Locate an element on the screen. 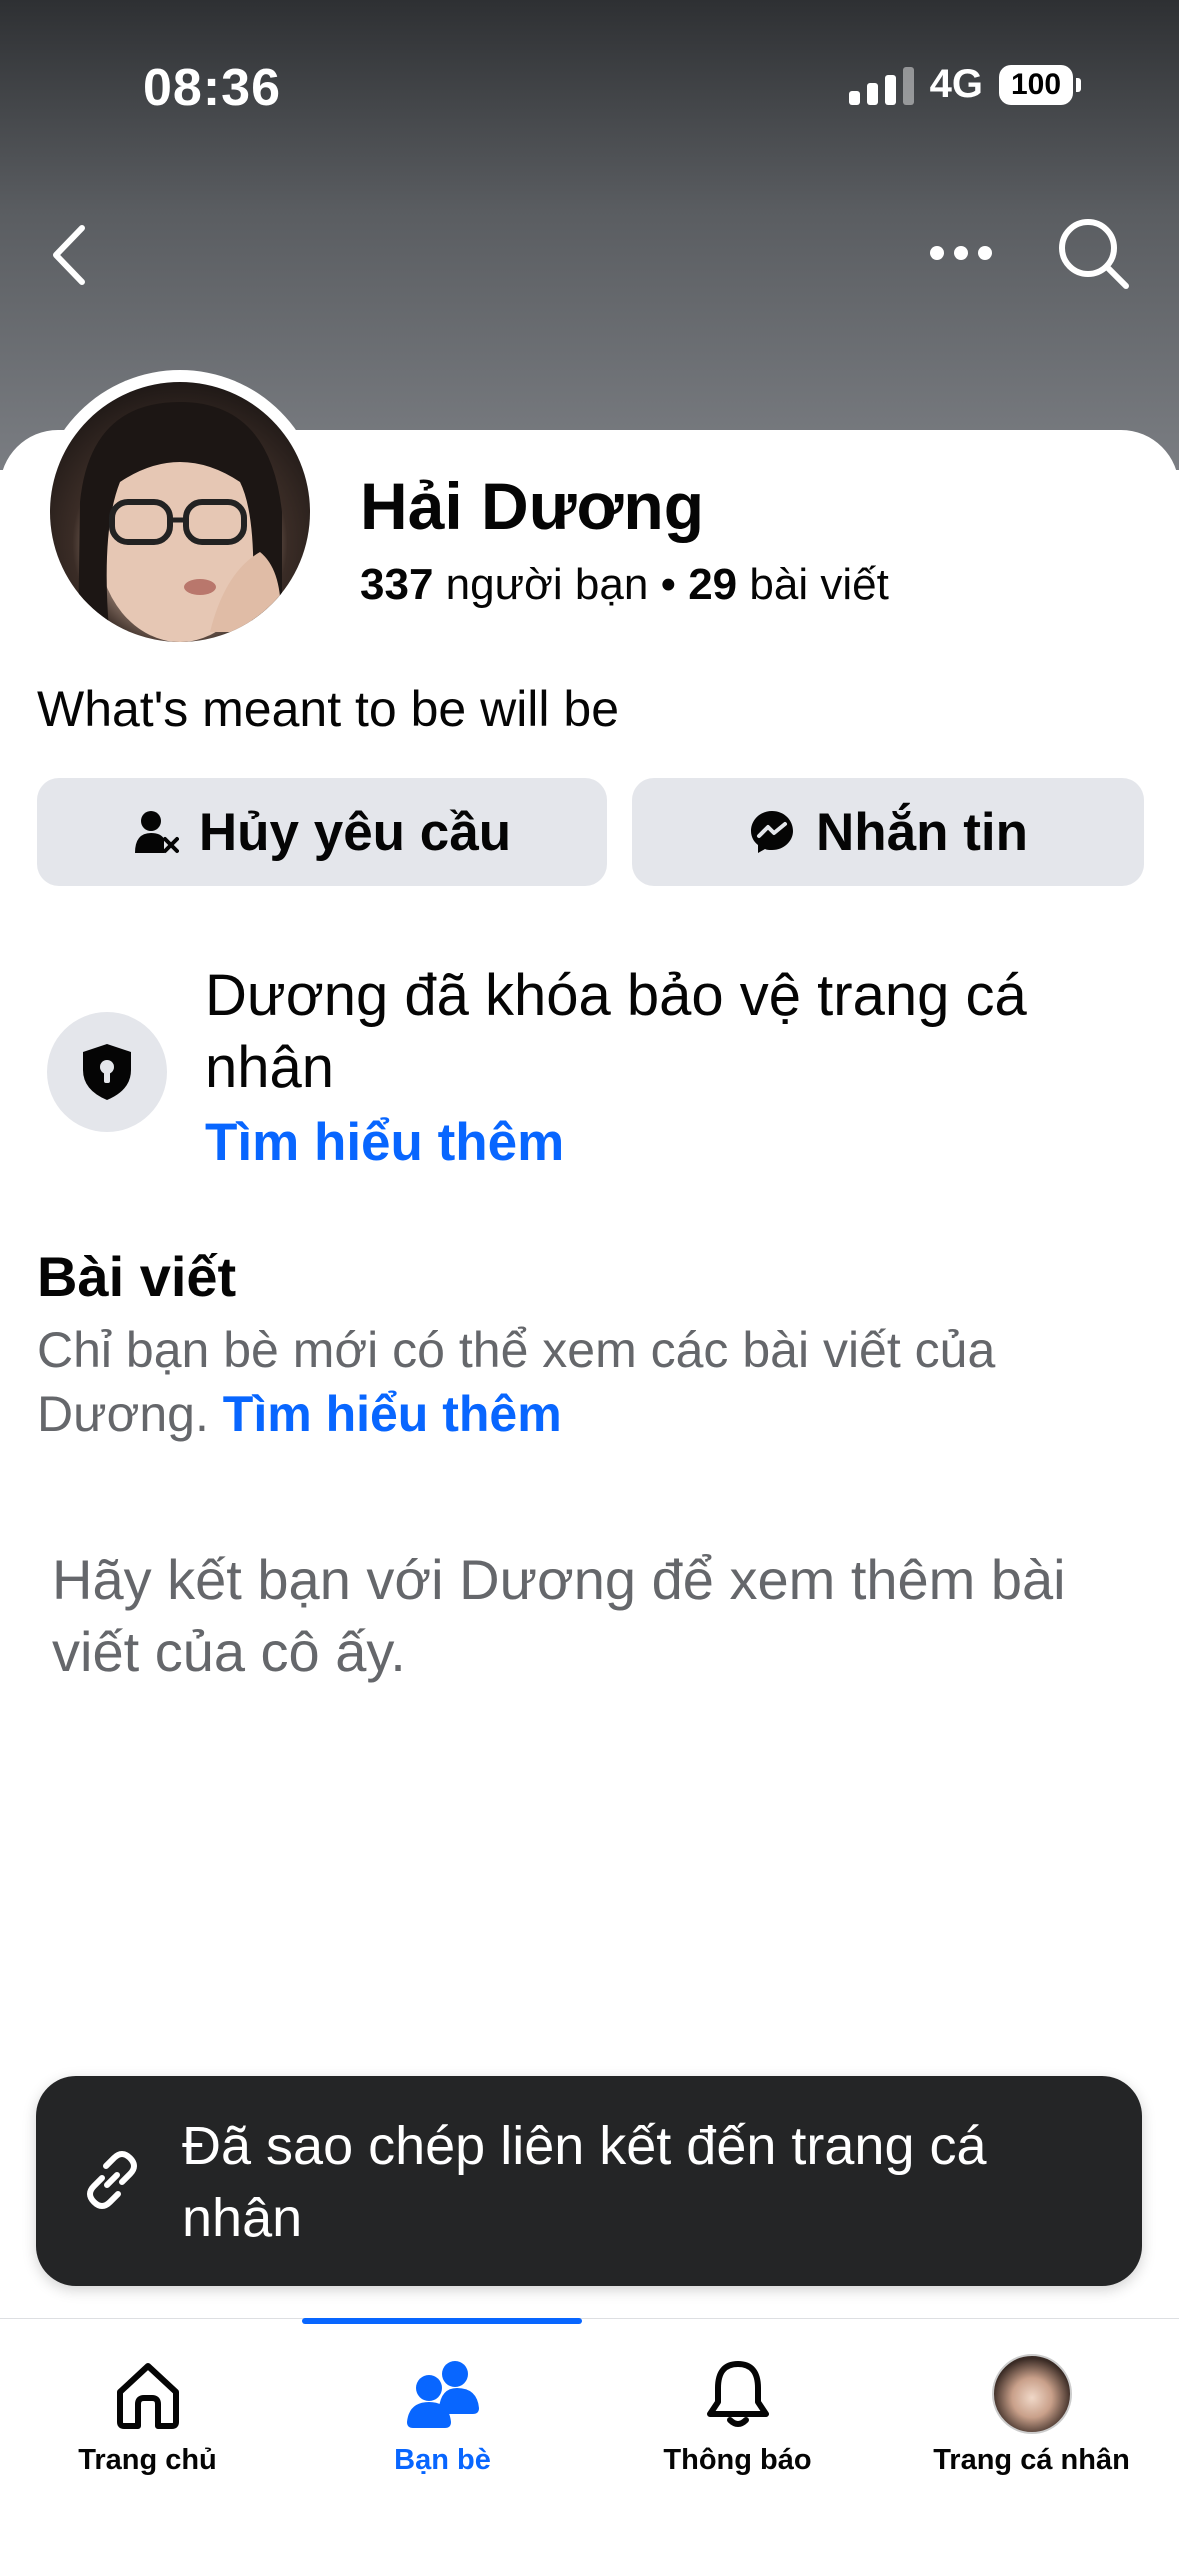 The width and height of the screenshot is (1179, 2557). chevron-left-icon is located at coordinates (69, 255).